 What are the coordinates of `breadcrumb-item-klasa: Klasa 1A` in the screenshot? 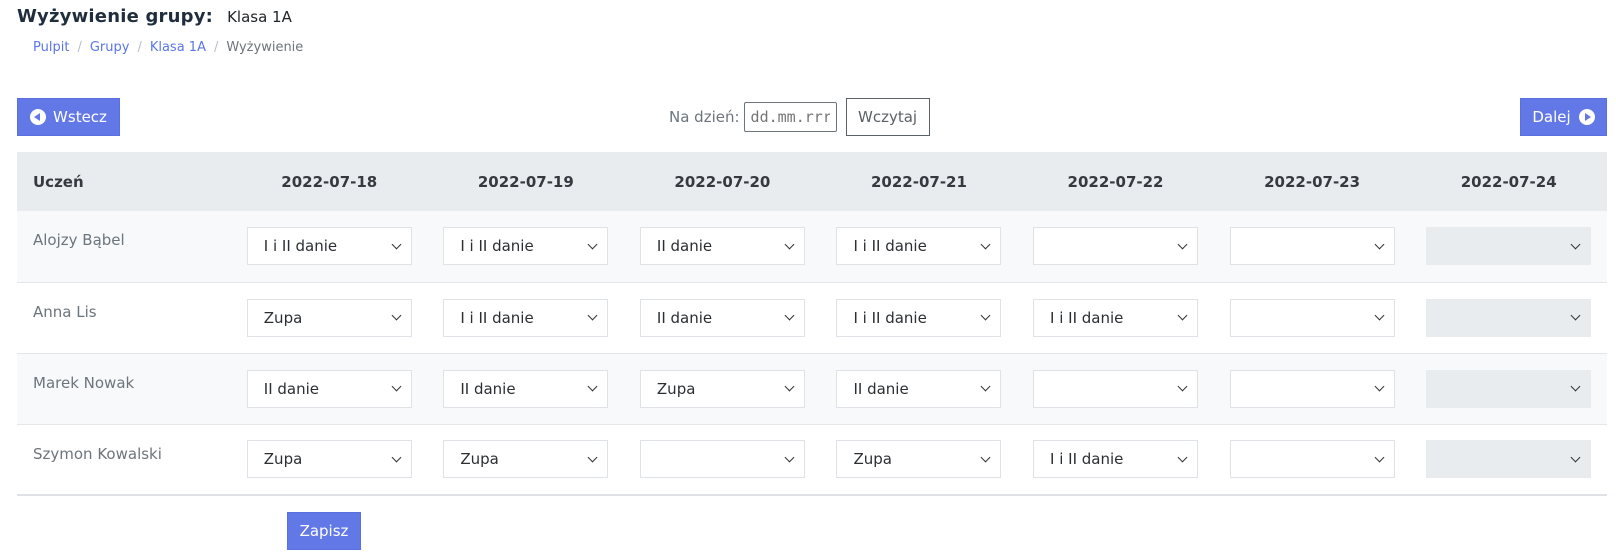 It's located at (178, 47).